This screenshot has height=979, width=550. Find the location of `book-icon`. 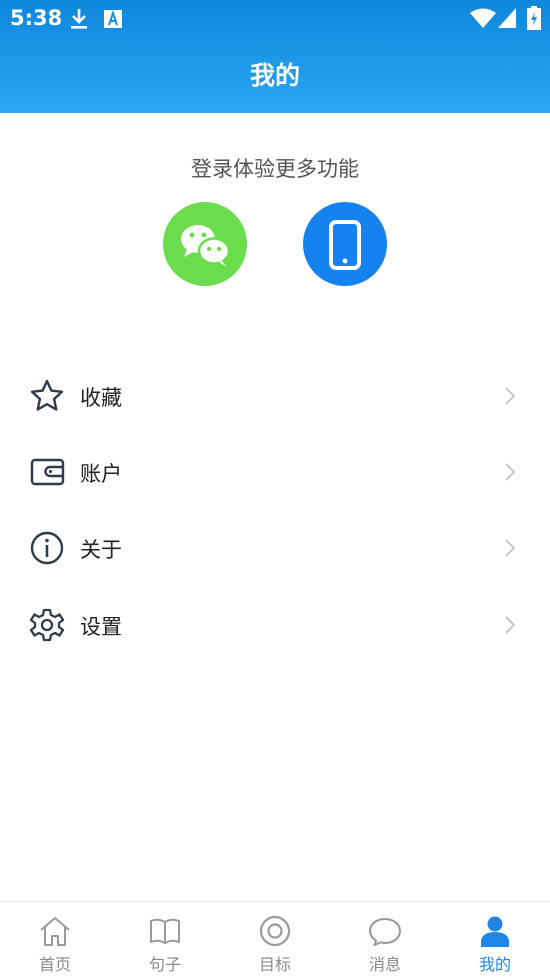

book-icon is located at coordinates (165, 931).